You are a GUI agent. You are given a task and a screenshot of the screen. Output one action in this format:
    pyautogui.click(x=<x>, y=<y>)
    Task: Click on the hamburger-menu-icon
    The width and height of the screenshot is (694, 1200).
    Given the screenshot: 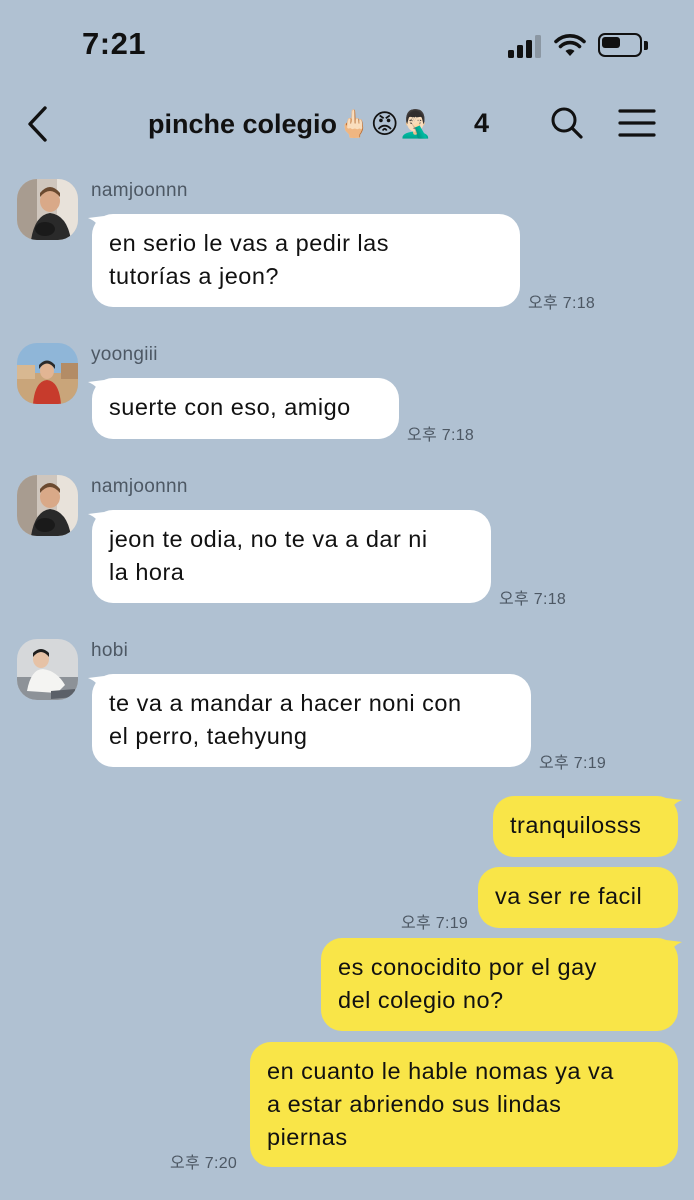 What is the action you would take?
    pyautogui.click(x=637, y=123)
    